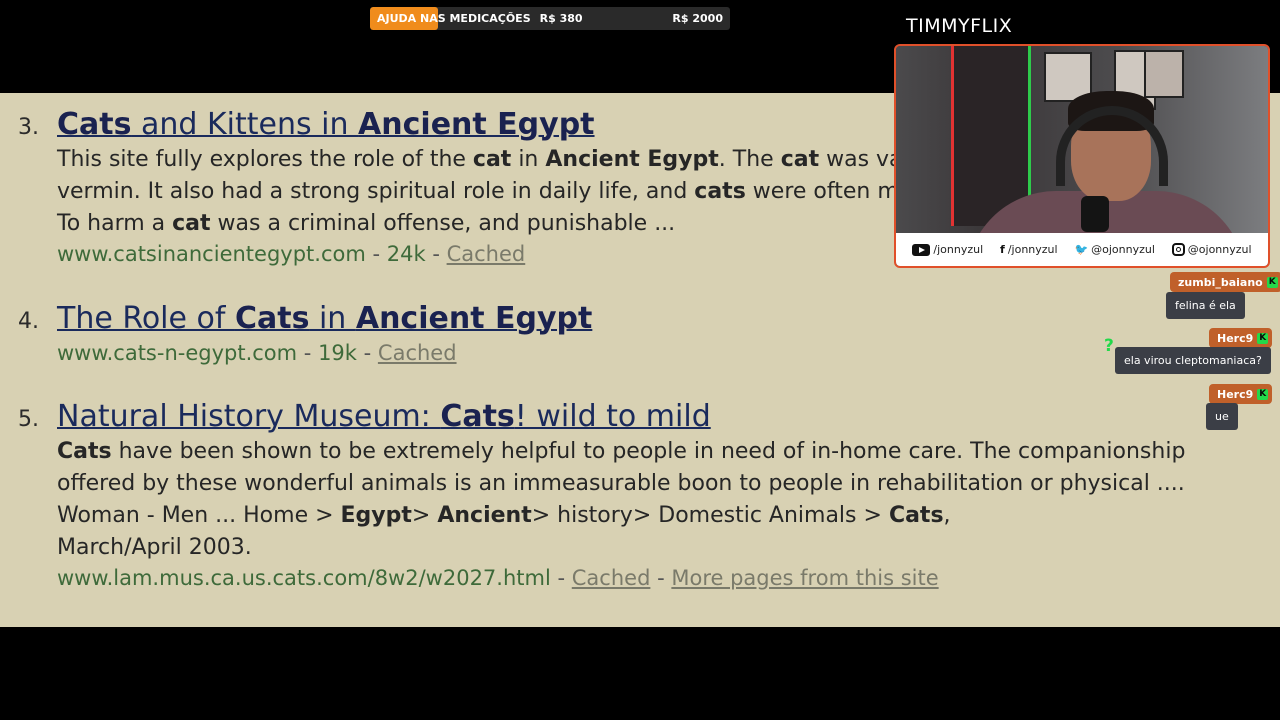 This screenshot has width=1280, height=720. I want to click on social-facebook: f /jonnyzul, so click(1029, 249).